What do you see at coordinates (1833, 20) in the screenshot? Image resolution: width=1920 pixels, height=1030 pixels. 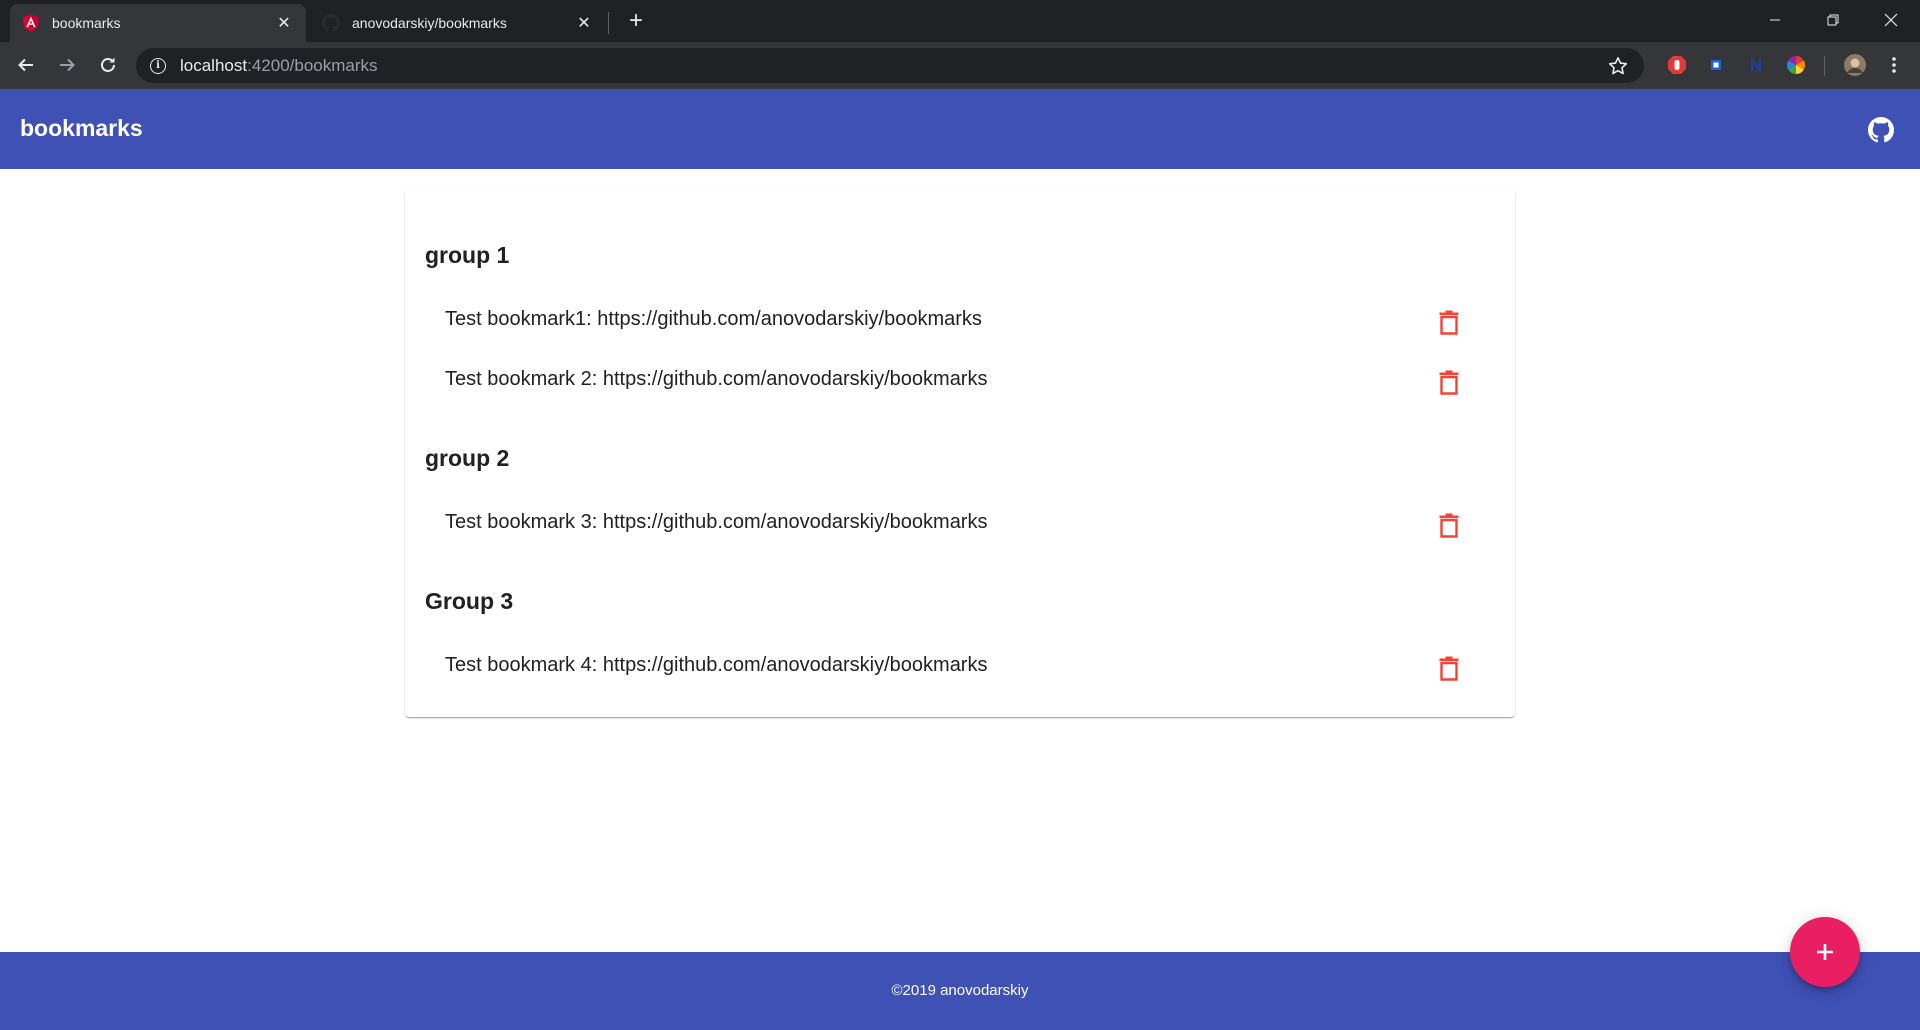 I see `restore-window-button` at bounding box center [1833, 20].